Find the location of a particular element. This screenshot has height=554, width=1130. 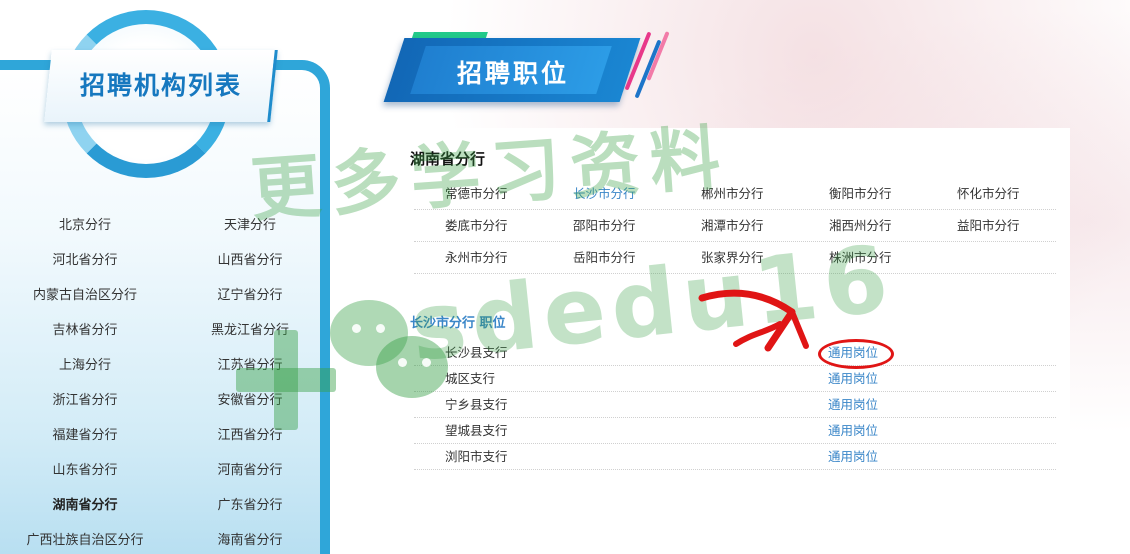

city-branch-link: 永州市分行 is located at coordinates (478, 257).